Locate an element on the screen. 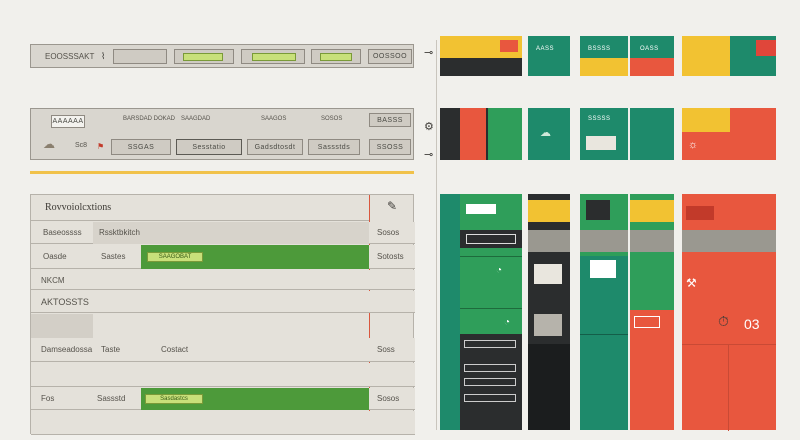 The image size is (800, 440). grid-screen is located at coordinates (548, 274).